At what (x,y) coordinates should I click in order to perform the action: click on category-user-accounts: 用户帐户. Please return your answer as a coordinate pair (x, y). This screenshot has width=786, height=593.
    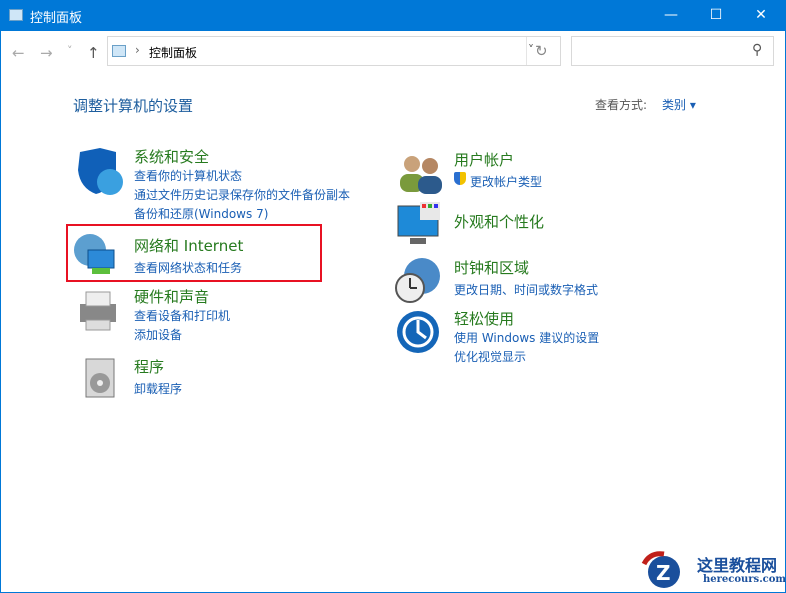
    Looking at the image, I should click on (484, 159).